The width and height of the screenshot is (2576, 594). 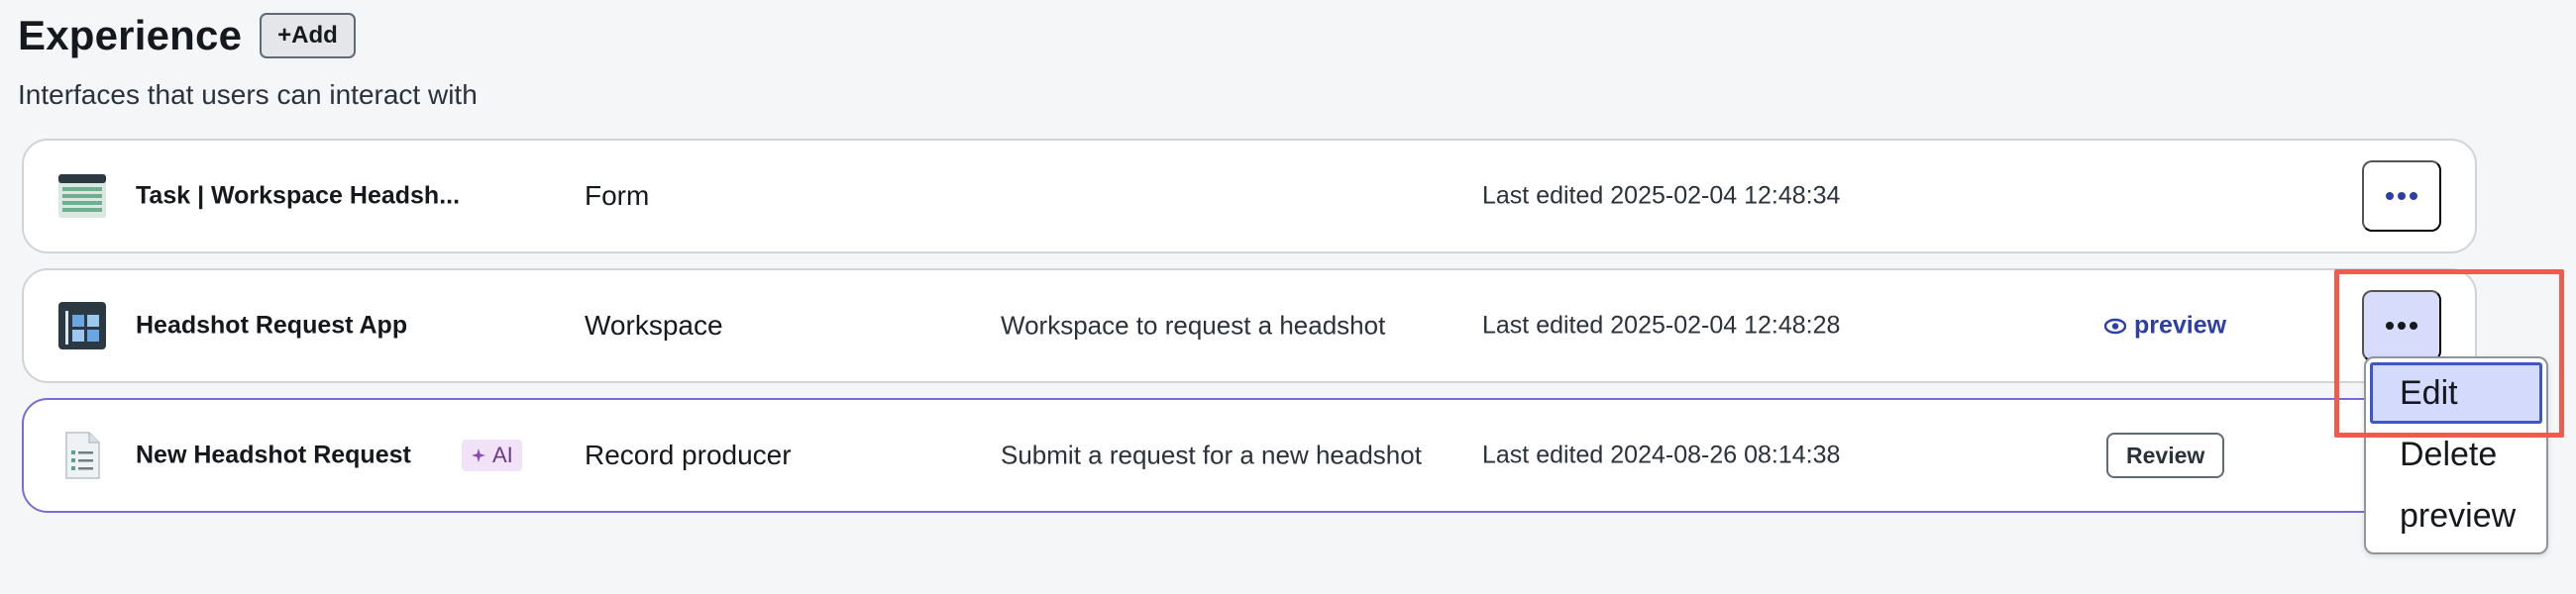 I want to click on row-actions-menu: Edit Delete preview, so click(x=2456, y=455).